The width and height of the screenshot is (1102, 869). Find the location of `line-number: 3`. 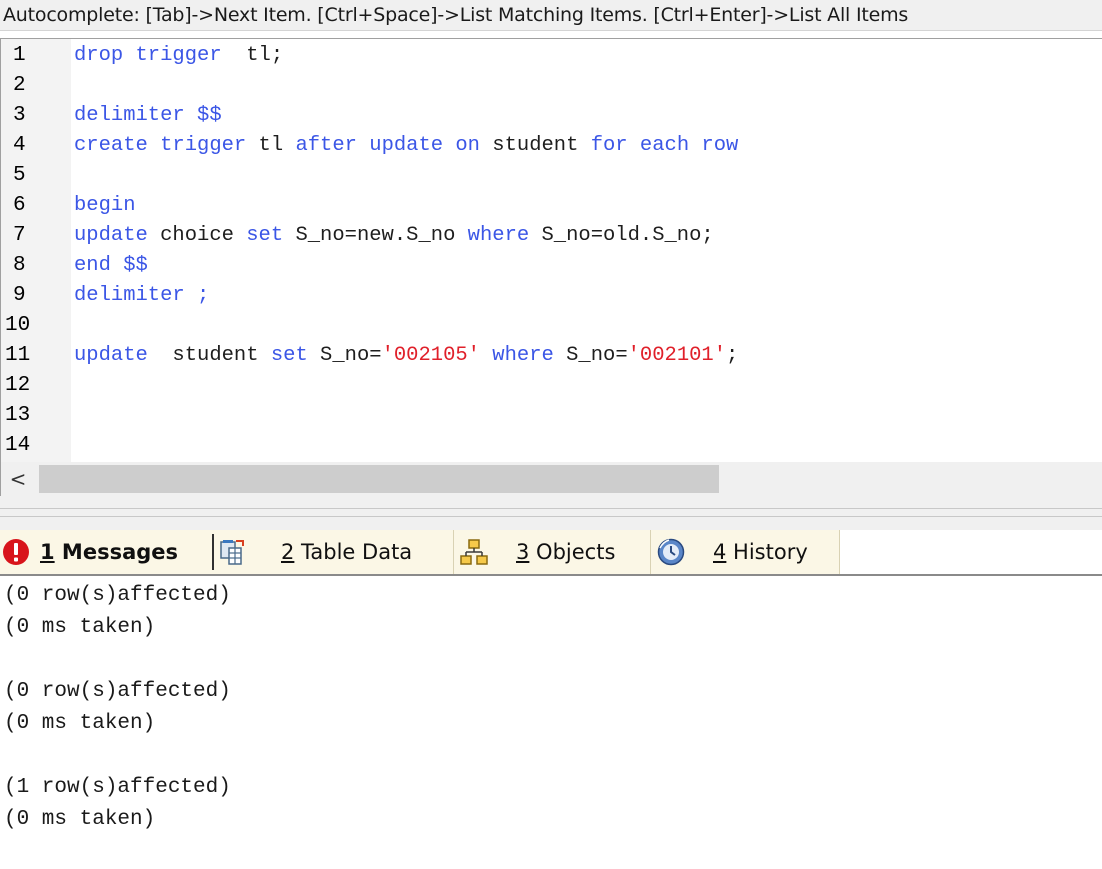

line-number: 3 is located at coordinates (19, 115).